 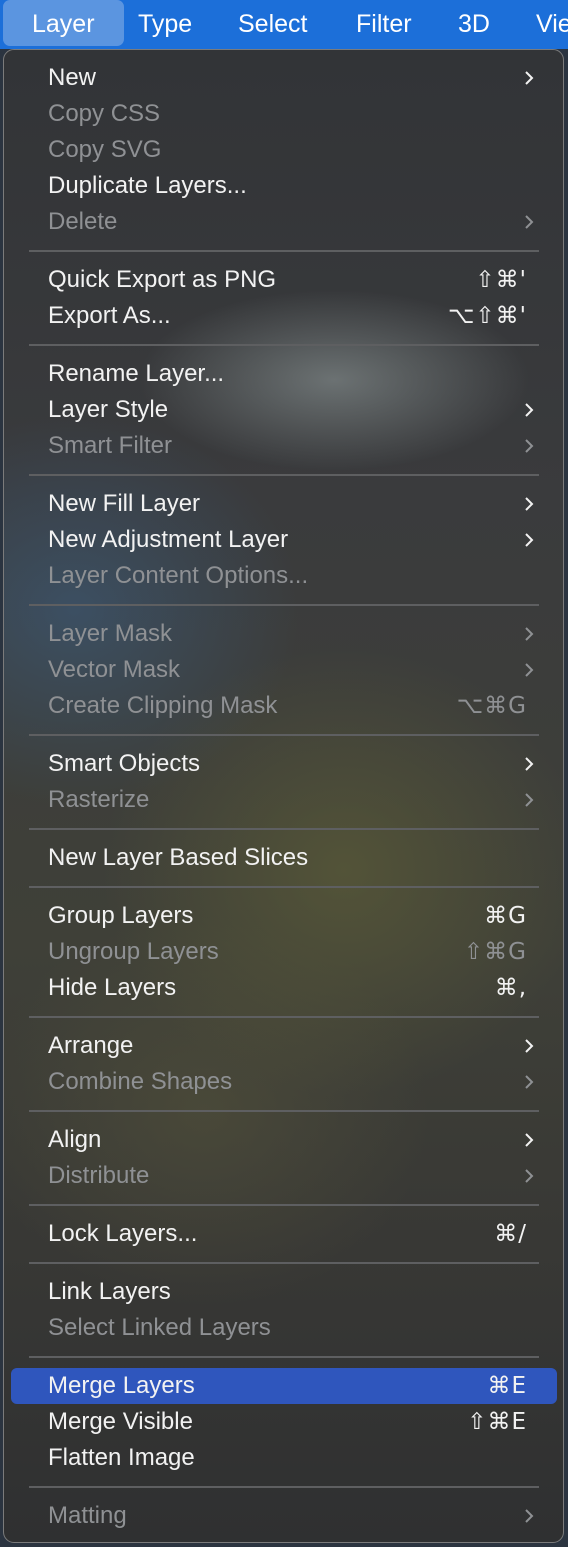 What do you see at coordinates (491, 706) in the screenshot?
I see `keyboard-shortcut: ⌥⌘G` at bounding box center [491, 706].